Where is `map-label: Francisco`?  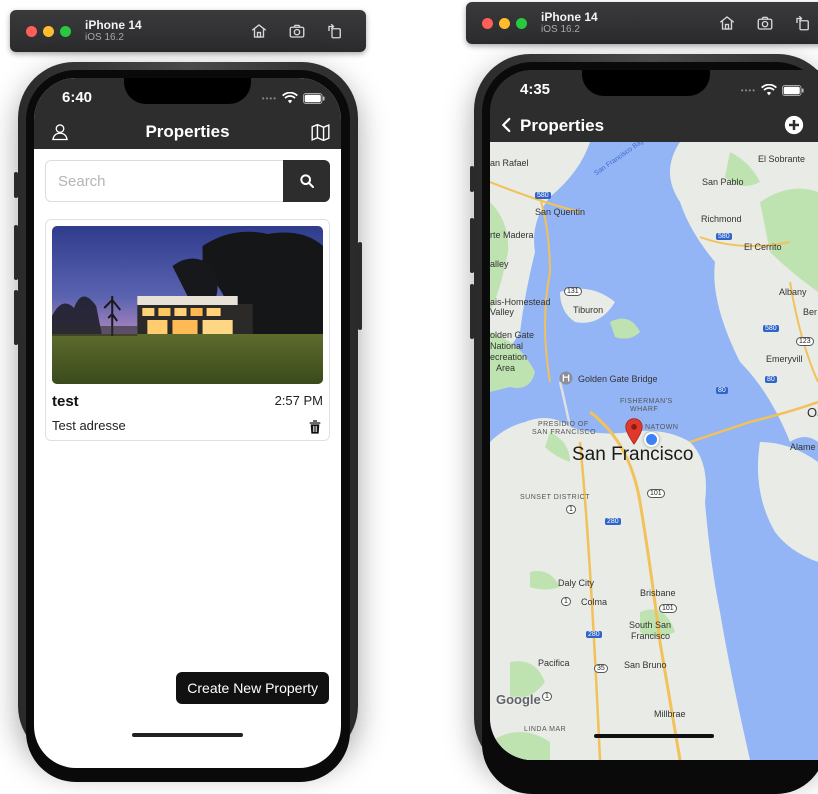
map-label: Francisco is located at coordinates (651, 636).